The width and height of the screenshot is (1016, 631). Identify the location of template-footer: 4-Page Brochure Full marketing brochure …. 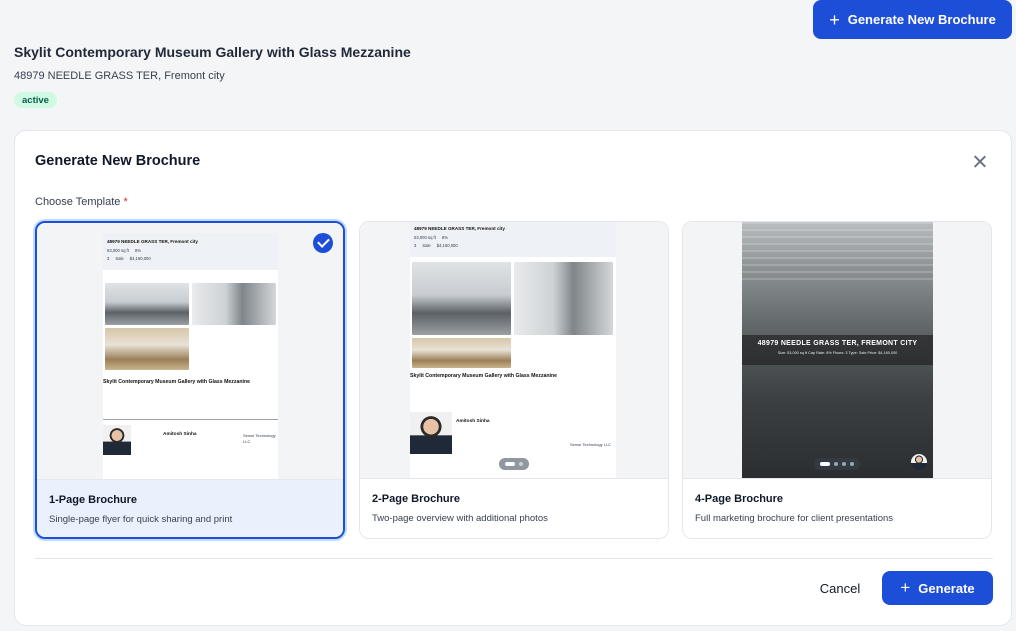
(837, 508).